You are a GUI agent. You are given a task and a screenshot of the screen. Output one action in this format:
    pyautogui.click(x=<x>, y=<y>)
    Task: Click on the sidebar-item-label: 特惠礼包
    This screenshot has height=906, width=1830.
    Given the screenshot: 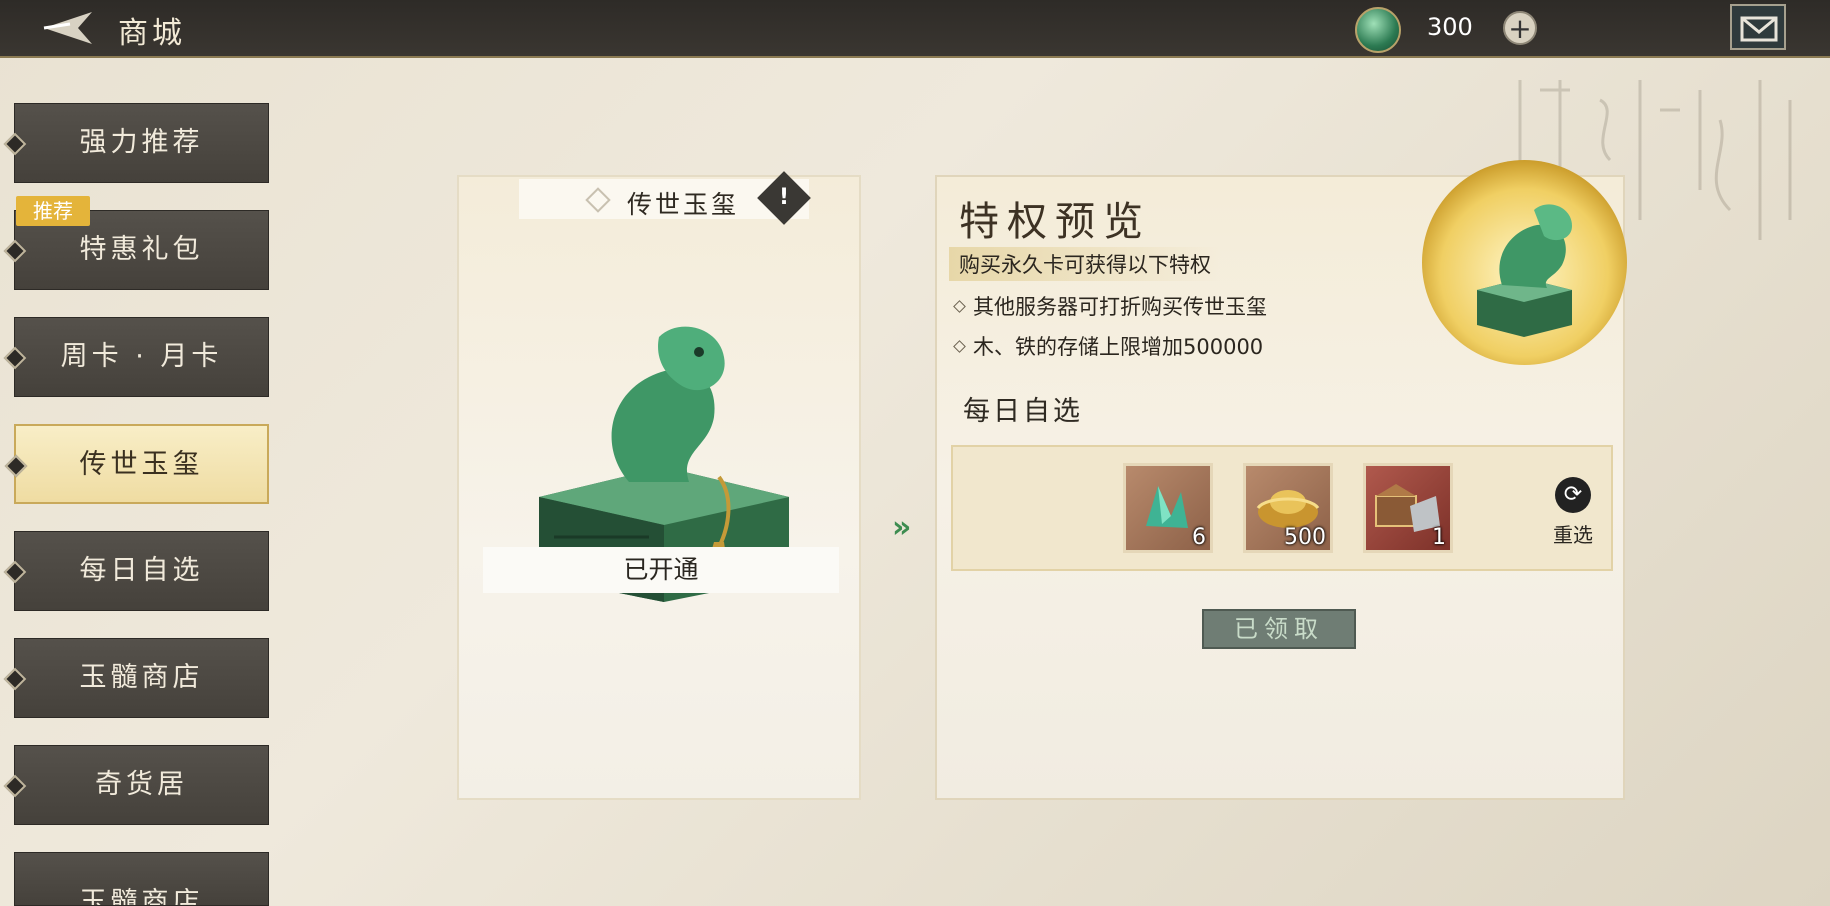 What is the action you would take?
    pyautogui.click(x=141, y=249)
    